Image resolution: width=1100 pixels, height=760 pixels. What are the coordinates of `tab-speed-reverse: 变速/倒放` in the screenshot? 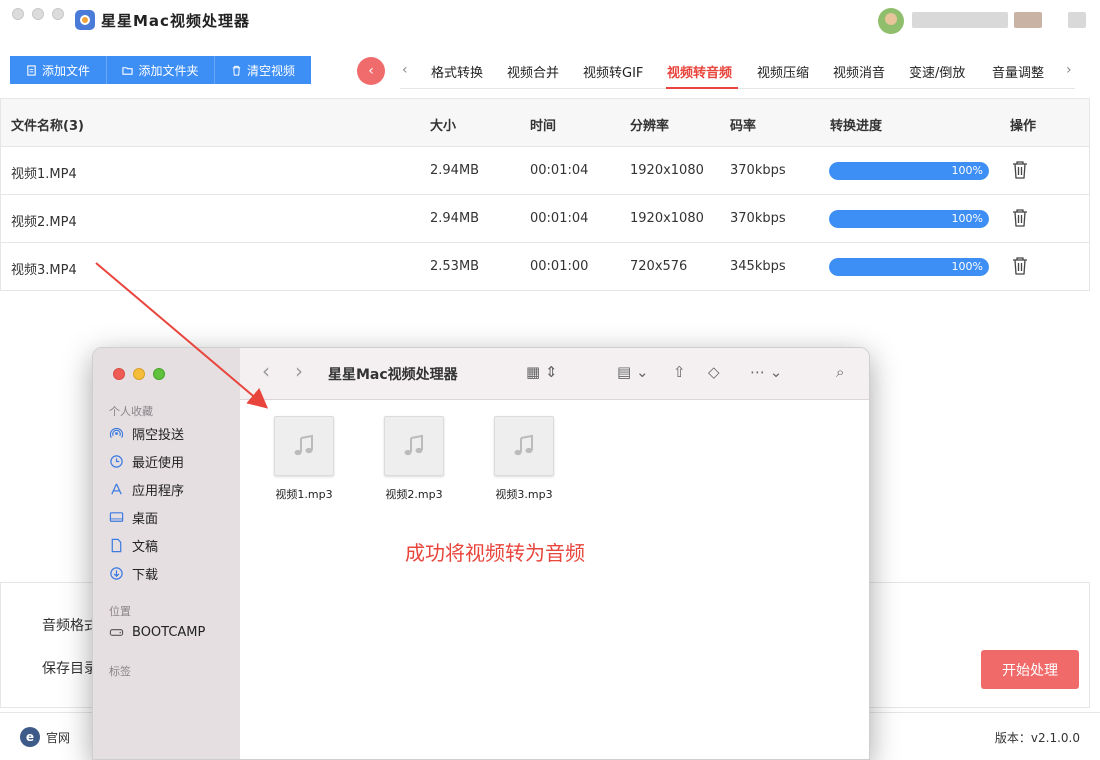 It's located at (937, 71).